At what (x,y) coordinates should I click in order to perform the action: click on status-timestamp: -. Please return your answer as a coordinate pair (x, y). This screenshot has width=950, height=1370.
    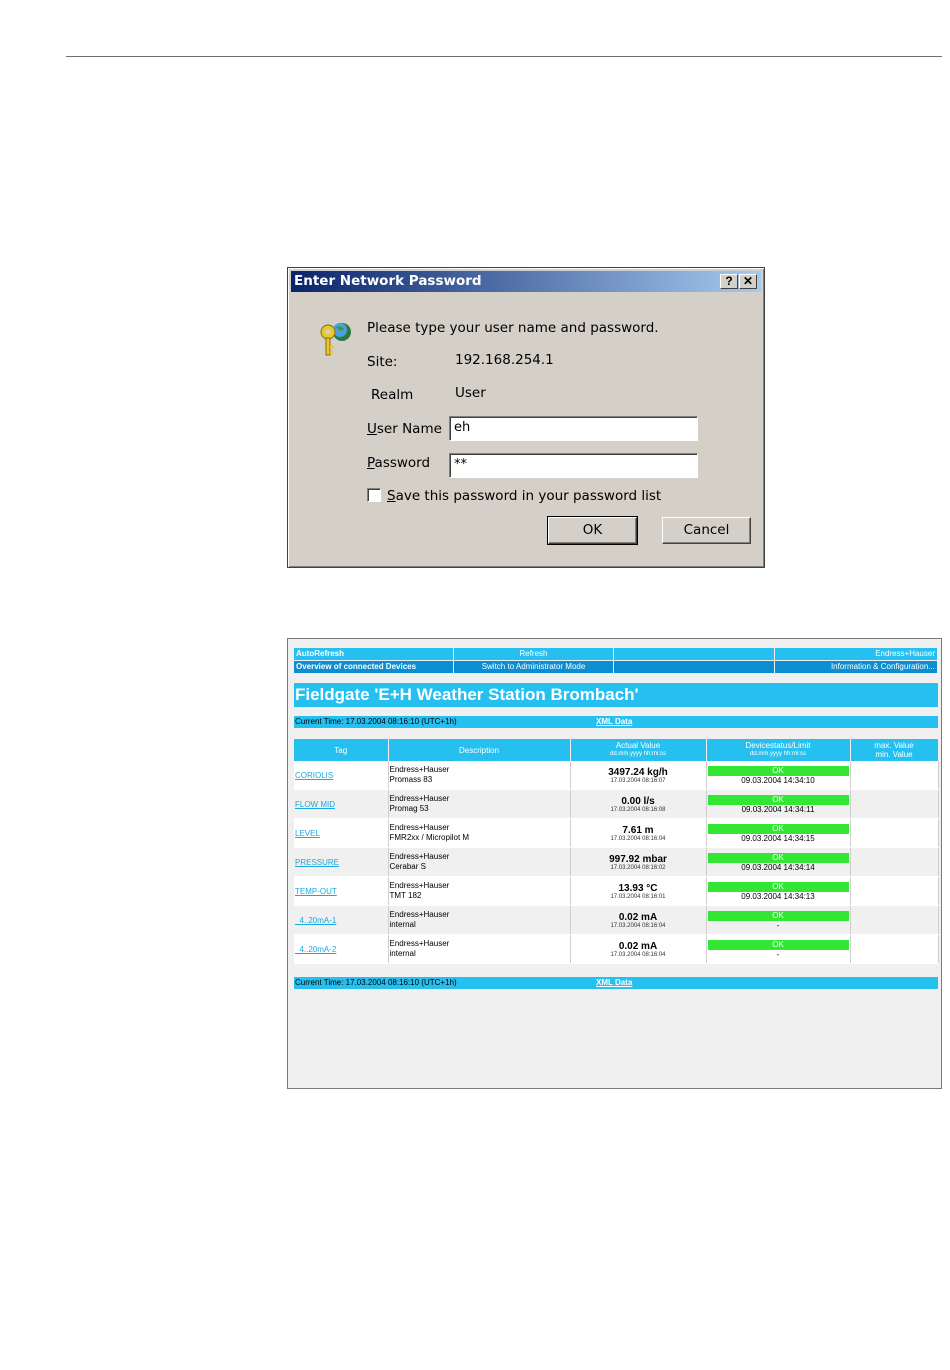
    Looking at the image, I should click on (778, 954).